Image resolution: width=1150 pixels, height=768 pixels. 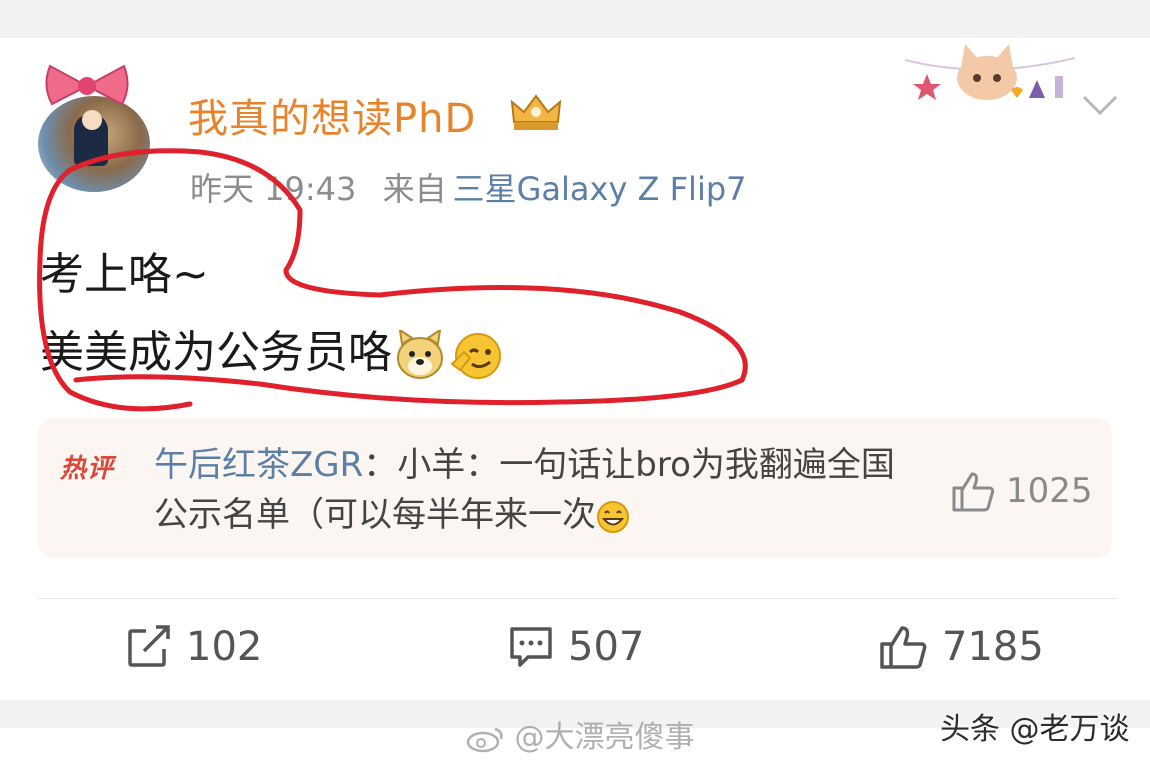 I want to click on comment-count: 507, so click(x=606, y=647).